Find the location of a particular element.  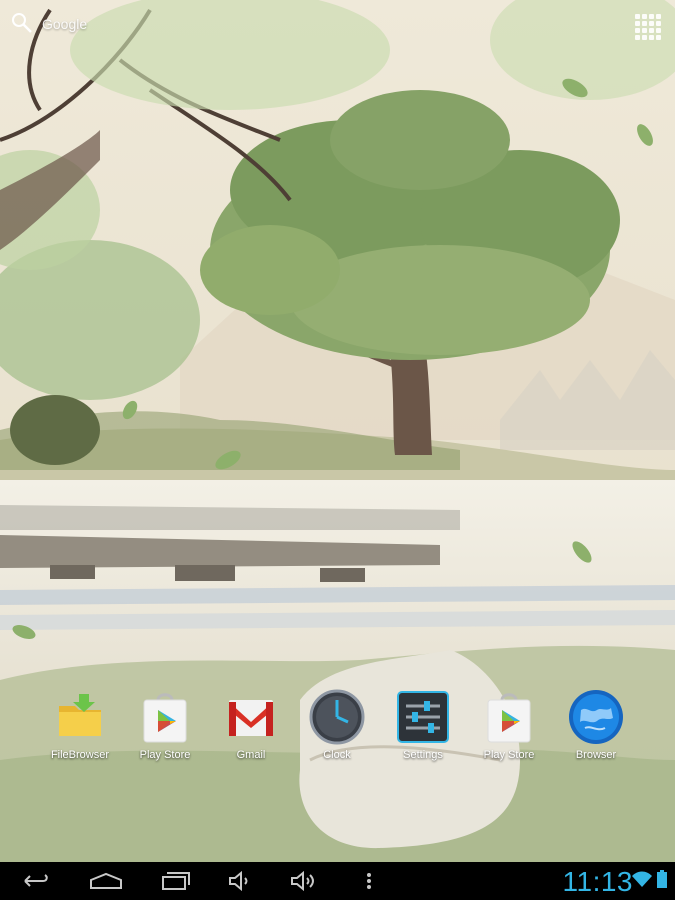

folder-icon is located at coordinates (80, 717).